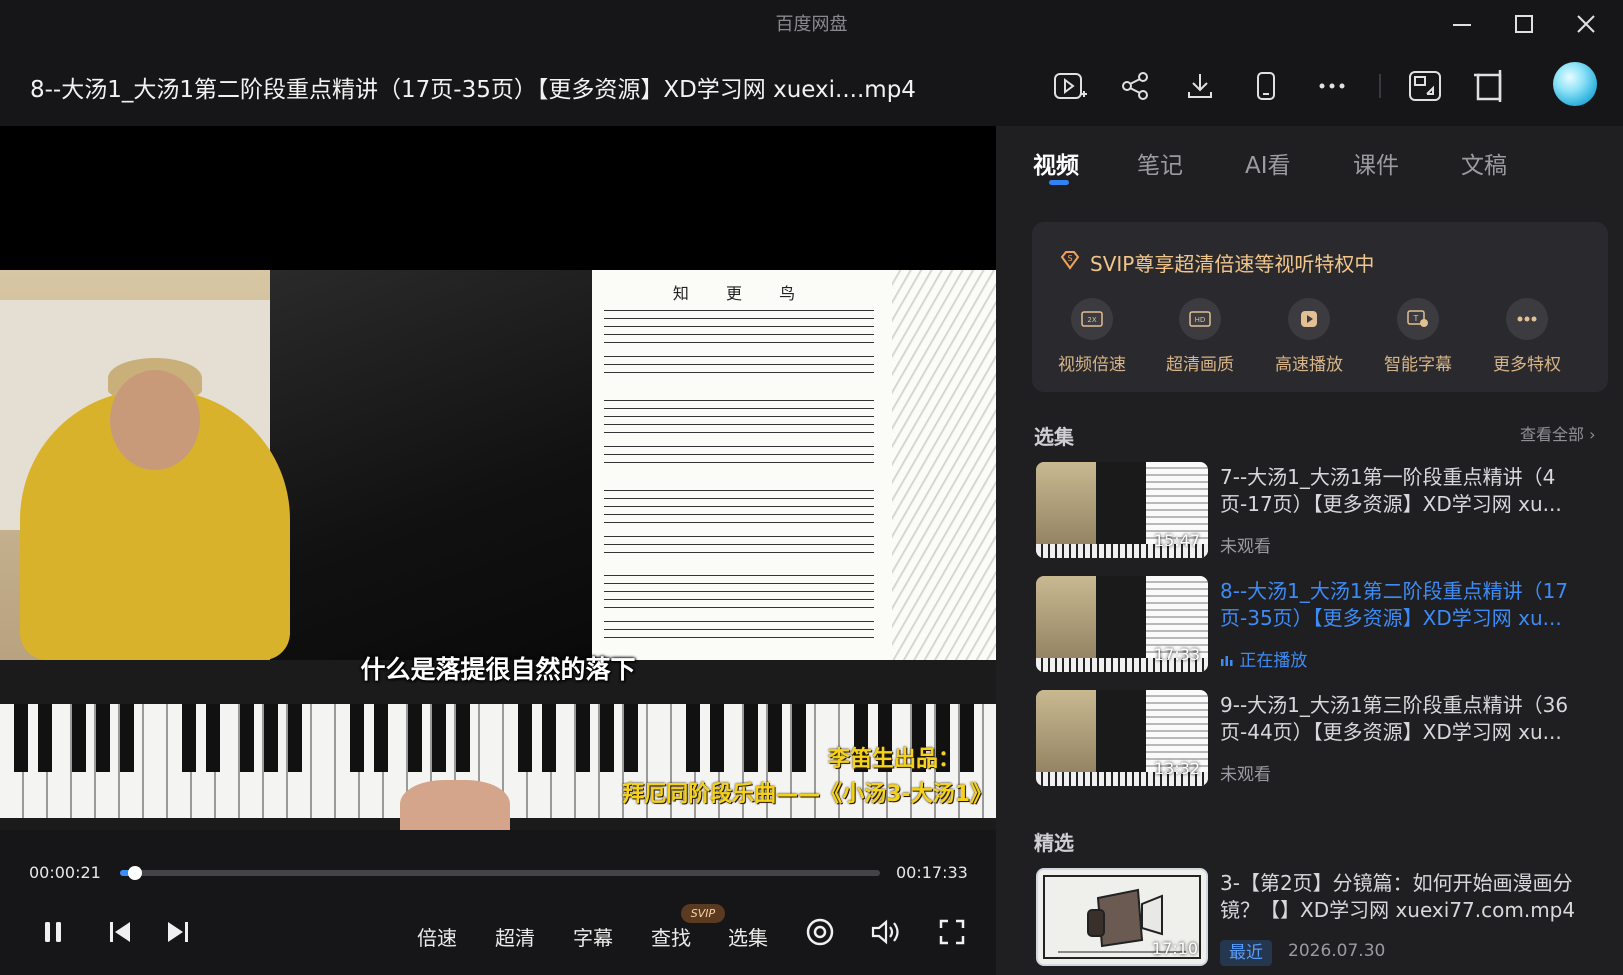 This screenshot has height=975, width=1623. Describe the element at coordinates (65, 872) in the screenshot. I see `current-time: 00:00:21` at that location.